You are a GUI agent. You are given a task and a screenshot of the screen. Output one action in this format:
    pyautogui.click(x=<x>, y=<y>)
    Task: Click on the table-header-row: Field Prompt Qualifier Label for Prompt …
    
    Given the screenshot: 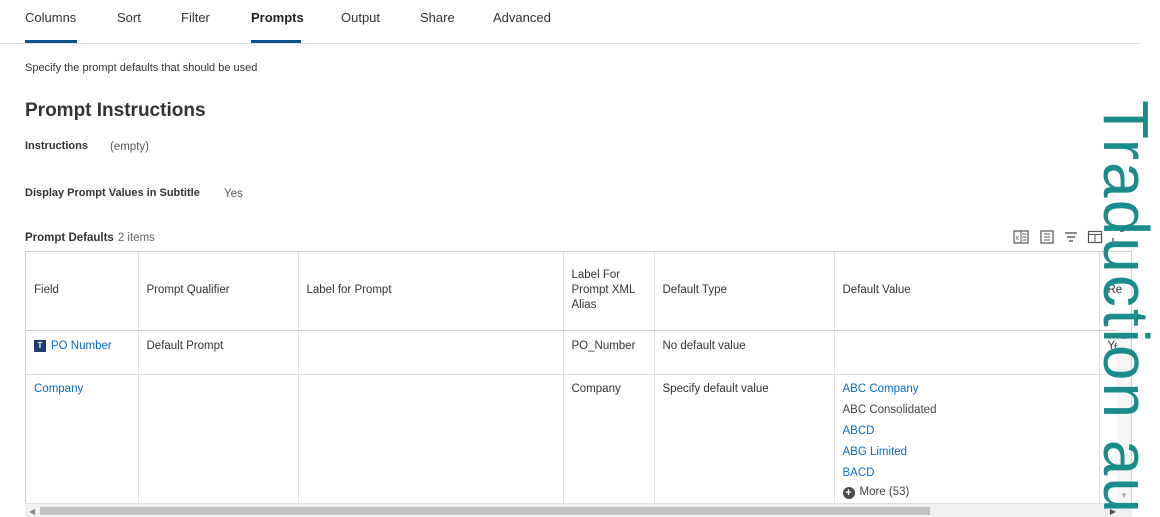 What is the action you would take?
    pyautogui.click(x=578, y=291)
    